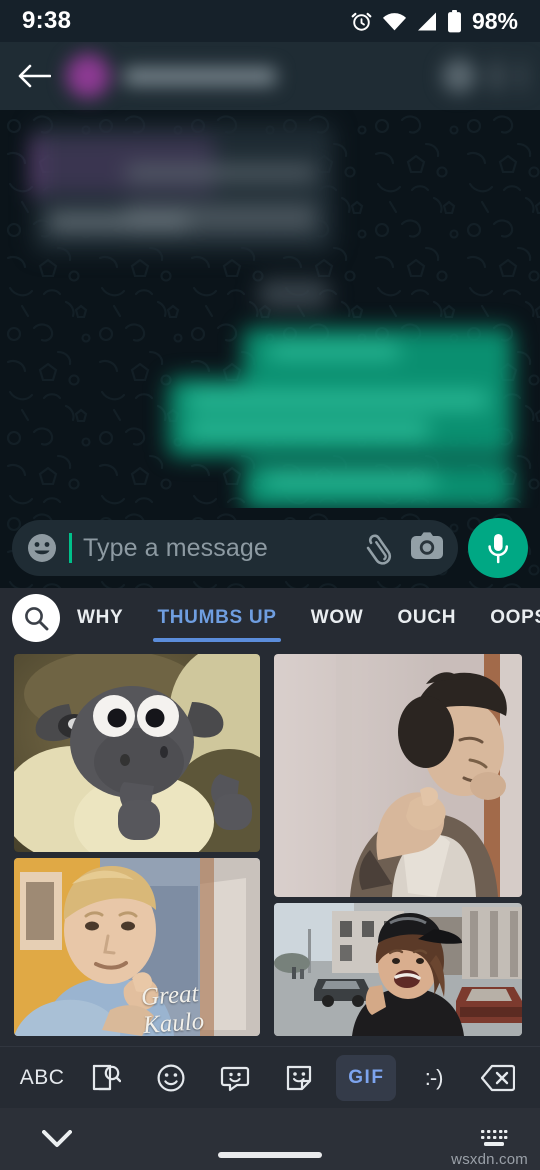  What do you see at coordinates (270, 1077) in the screenshot?
I see `keyboard-media-toolbar: ABC GIF:-)` at bounding box center [270, 1077].